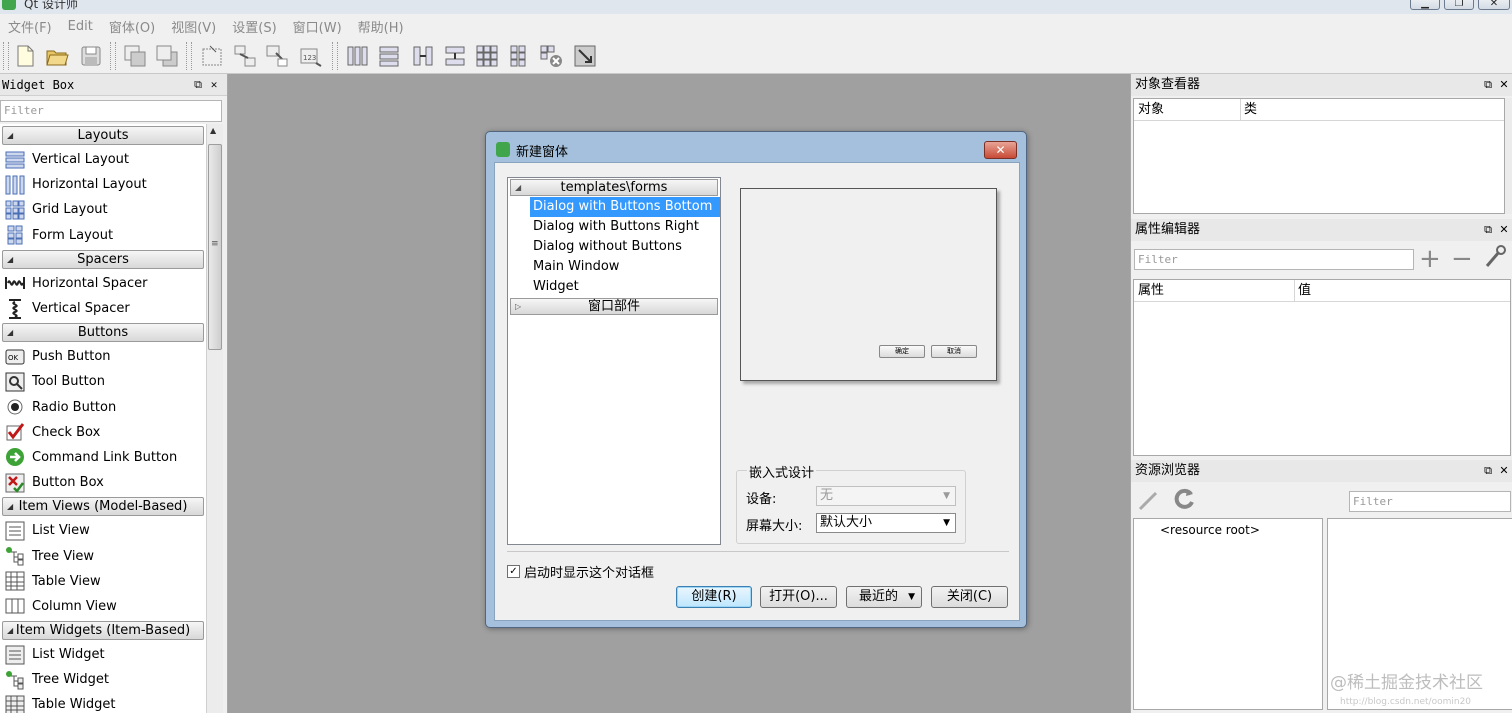 Image resolution: width=1512 pixels, height=713 pixels. What do you see at coordinates (245, 56) in the screenshot?
I see `edit-signals-icon` at bounding box center [245, 56].